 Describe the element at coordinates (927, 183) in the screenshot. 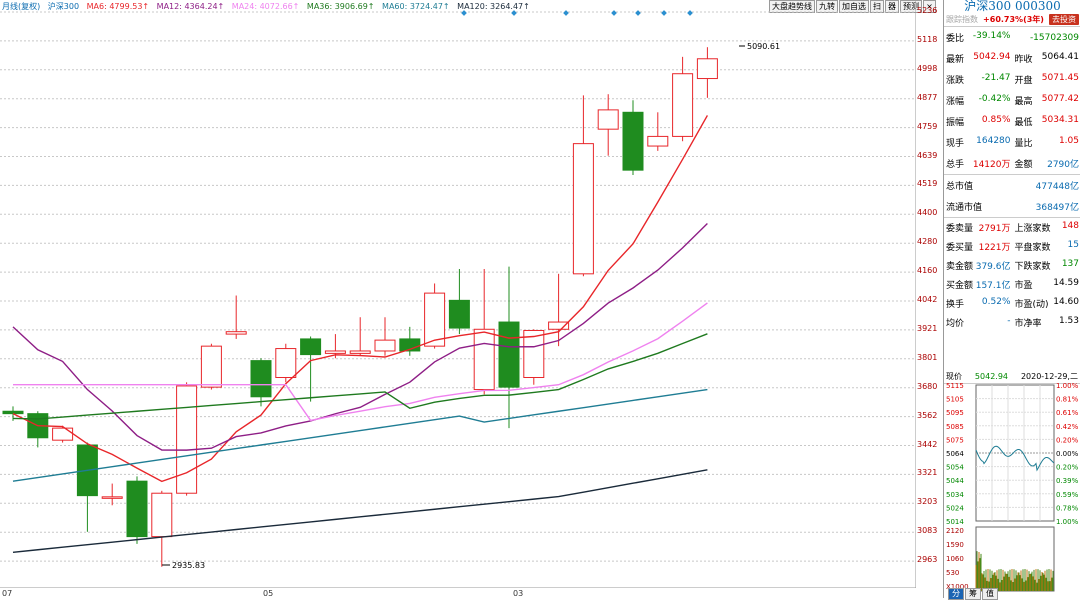

I see `price-tick: 4519` at that location.